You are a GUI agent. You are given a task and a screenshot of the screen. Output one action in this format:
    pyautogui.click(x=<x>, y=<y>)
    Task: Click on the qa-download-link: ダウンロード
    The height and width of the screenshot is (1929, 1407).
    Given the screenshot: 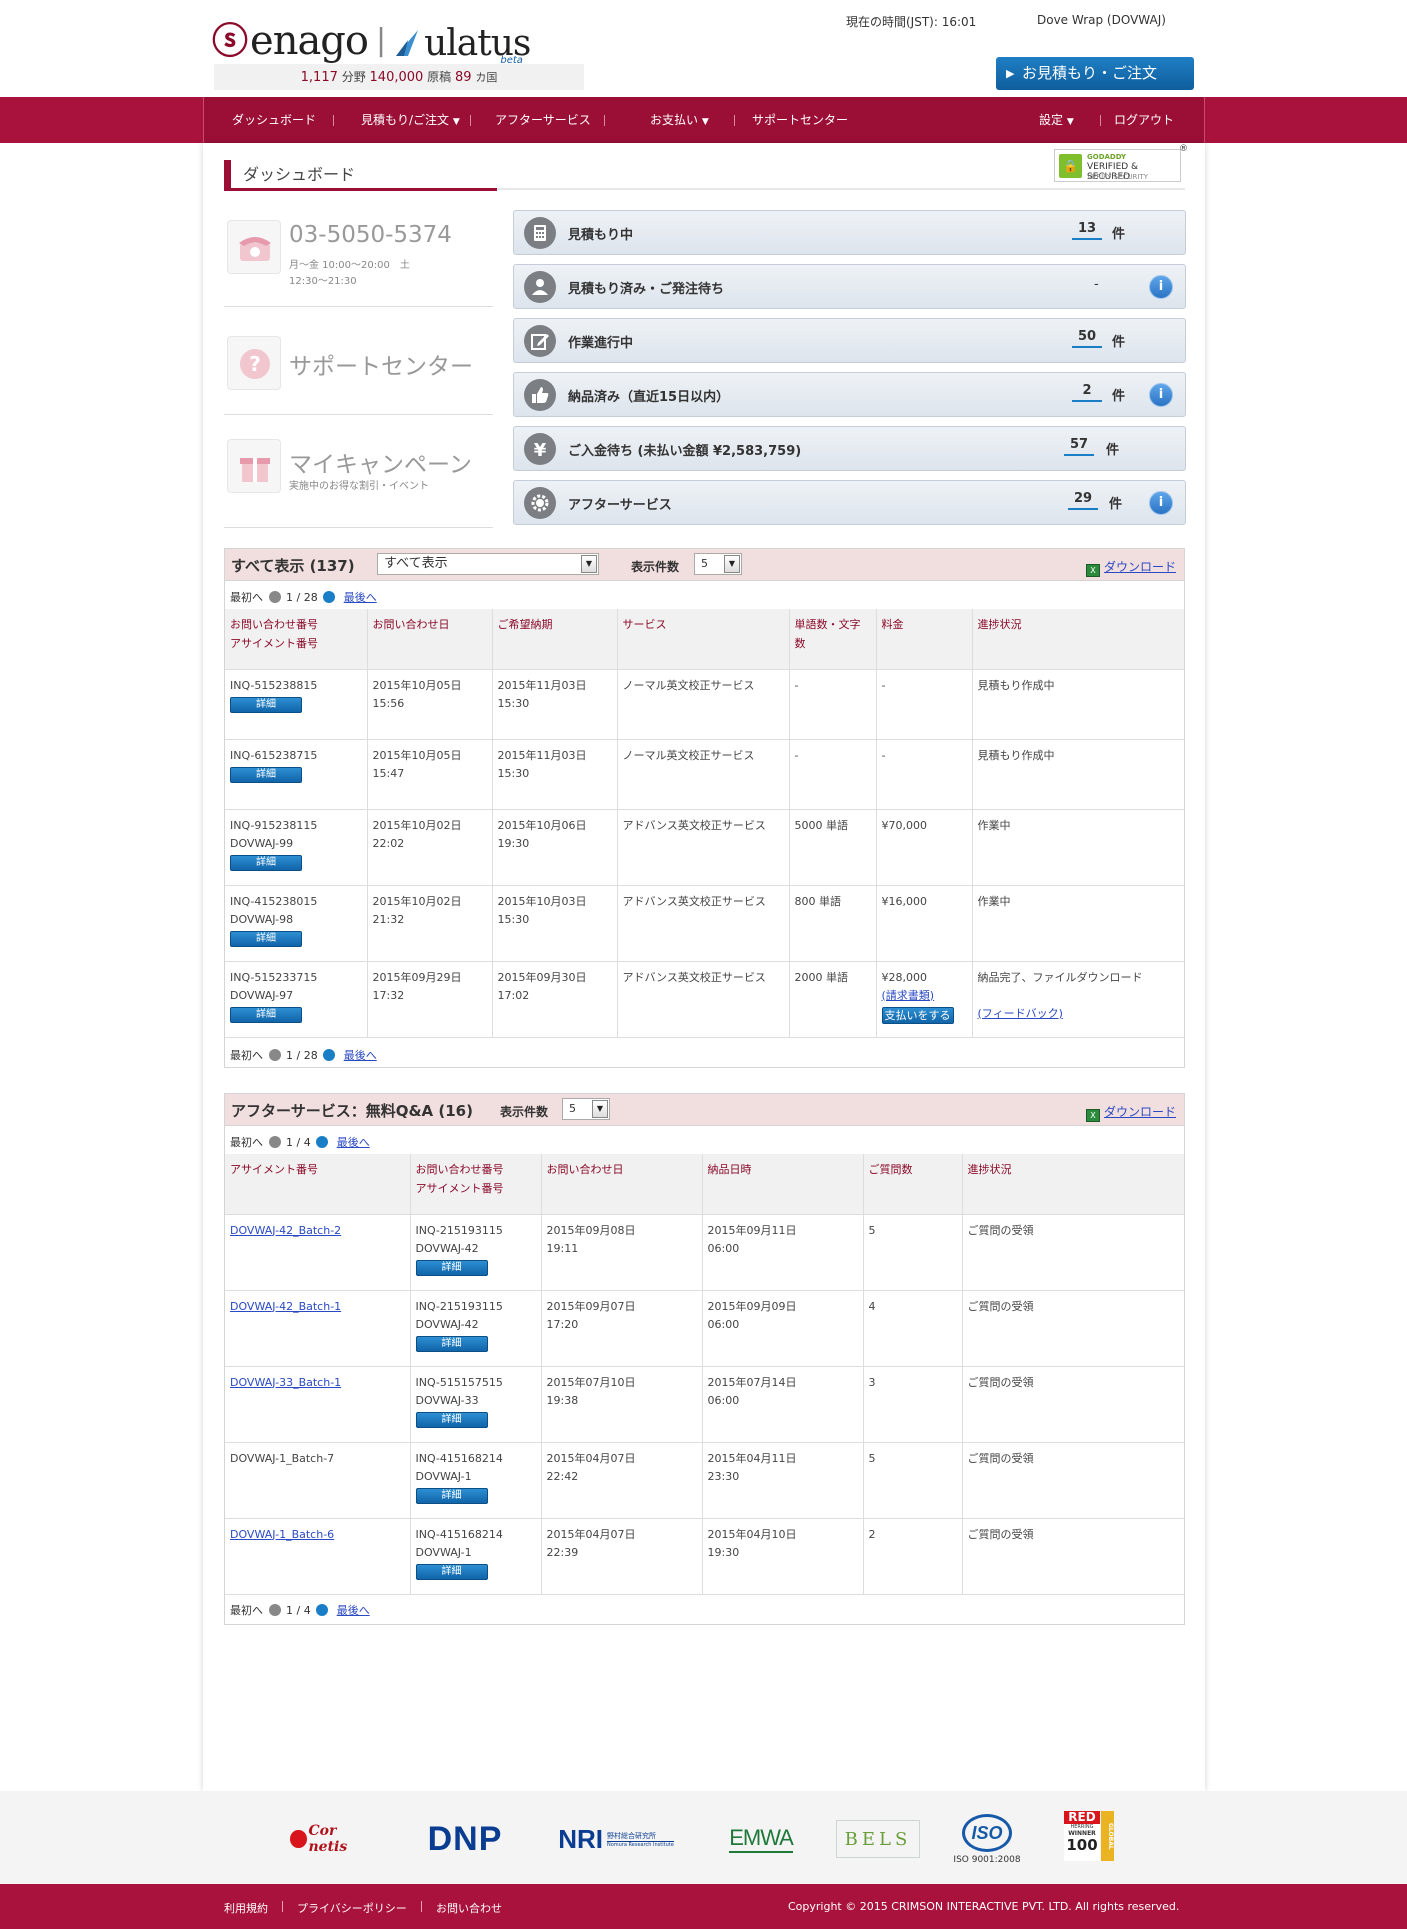 What is the action you would take?
    pyautogui.click(x=1140, y=1112)
    